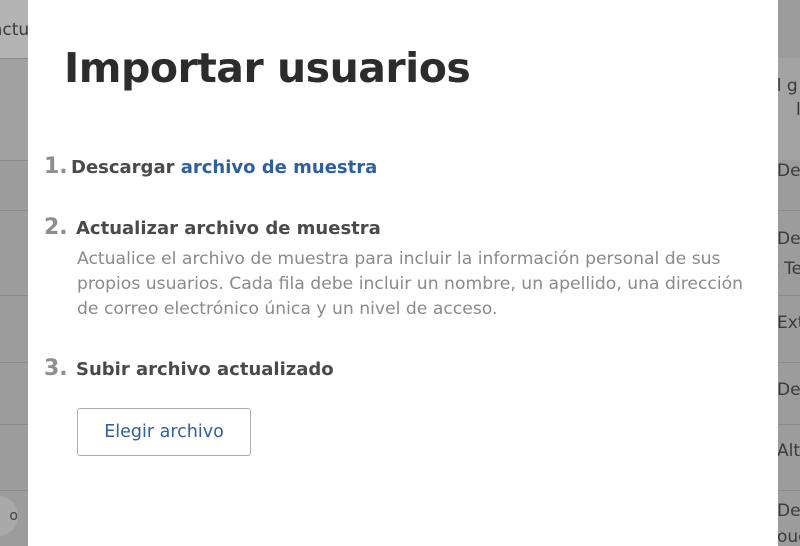 The width and height of the screenshot is (800, 546). I want to click on step-number: 2., so click(56, 227).